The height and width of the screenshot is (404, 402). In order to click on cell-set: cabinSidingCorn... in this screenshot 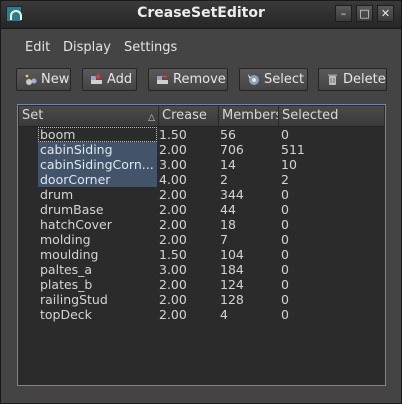, I will do `click(97, 164)`.